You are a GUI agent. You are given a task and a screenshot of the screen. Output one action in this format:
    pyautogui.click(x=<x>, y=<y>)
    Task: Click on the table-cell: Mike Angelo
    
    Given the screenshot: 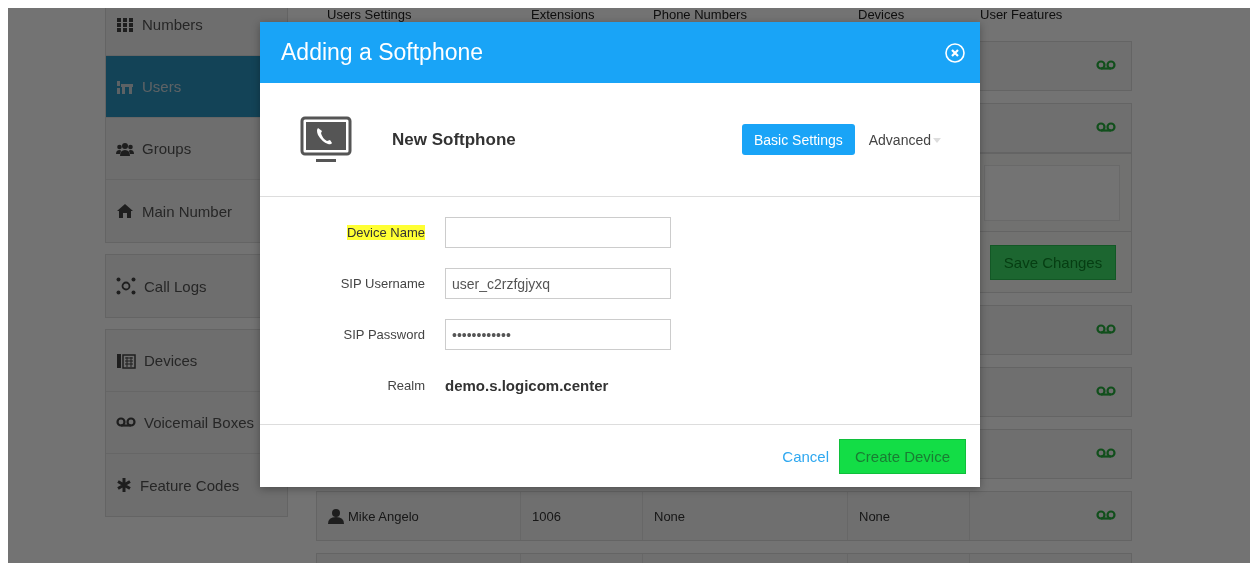 What is the action you would take?
    pyautogui.click(x=383, y=516)
    